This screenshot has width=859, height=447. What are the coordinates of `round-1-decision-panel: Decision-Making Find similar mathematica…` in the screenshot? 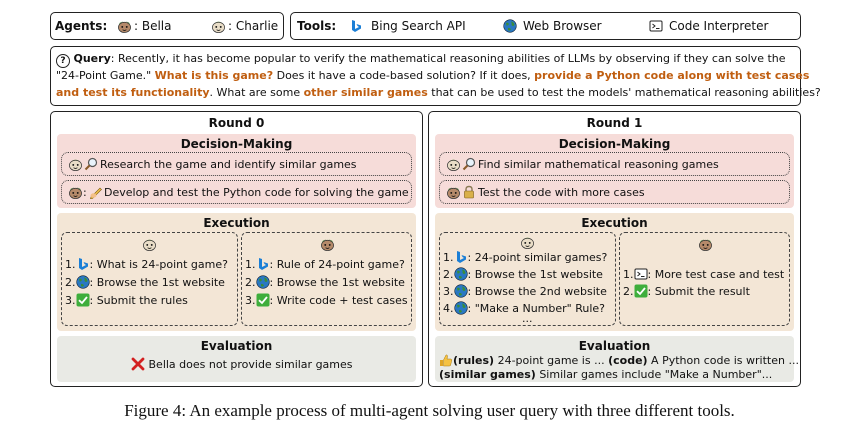 It's located at (614, 171).